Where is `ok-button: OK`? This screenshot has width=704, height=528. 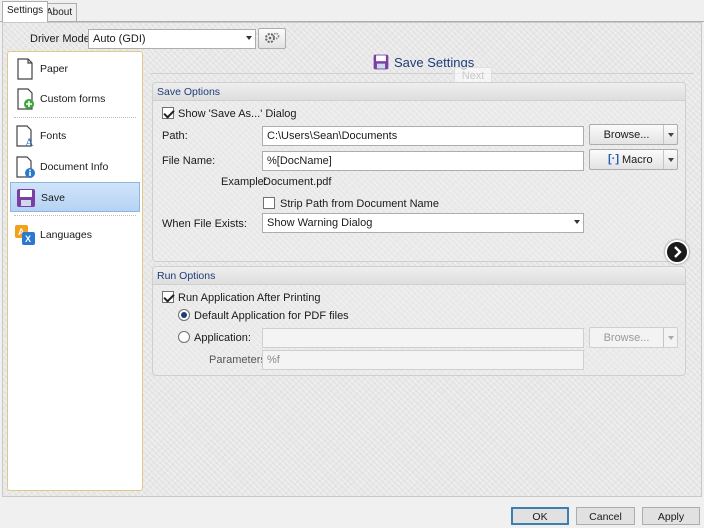 ok-button: OK is located at coordinates (540, 516).